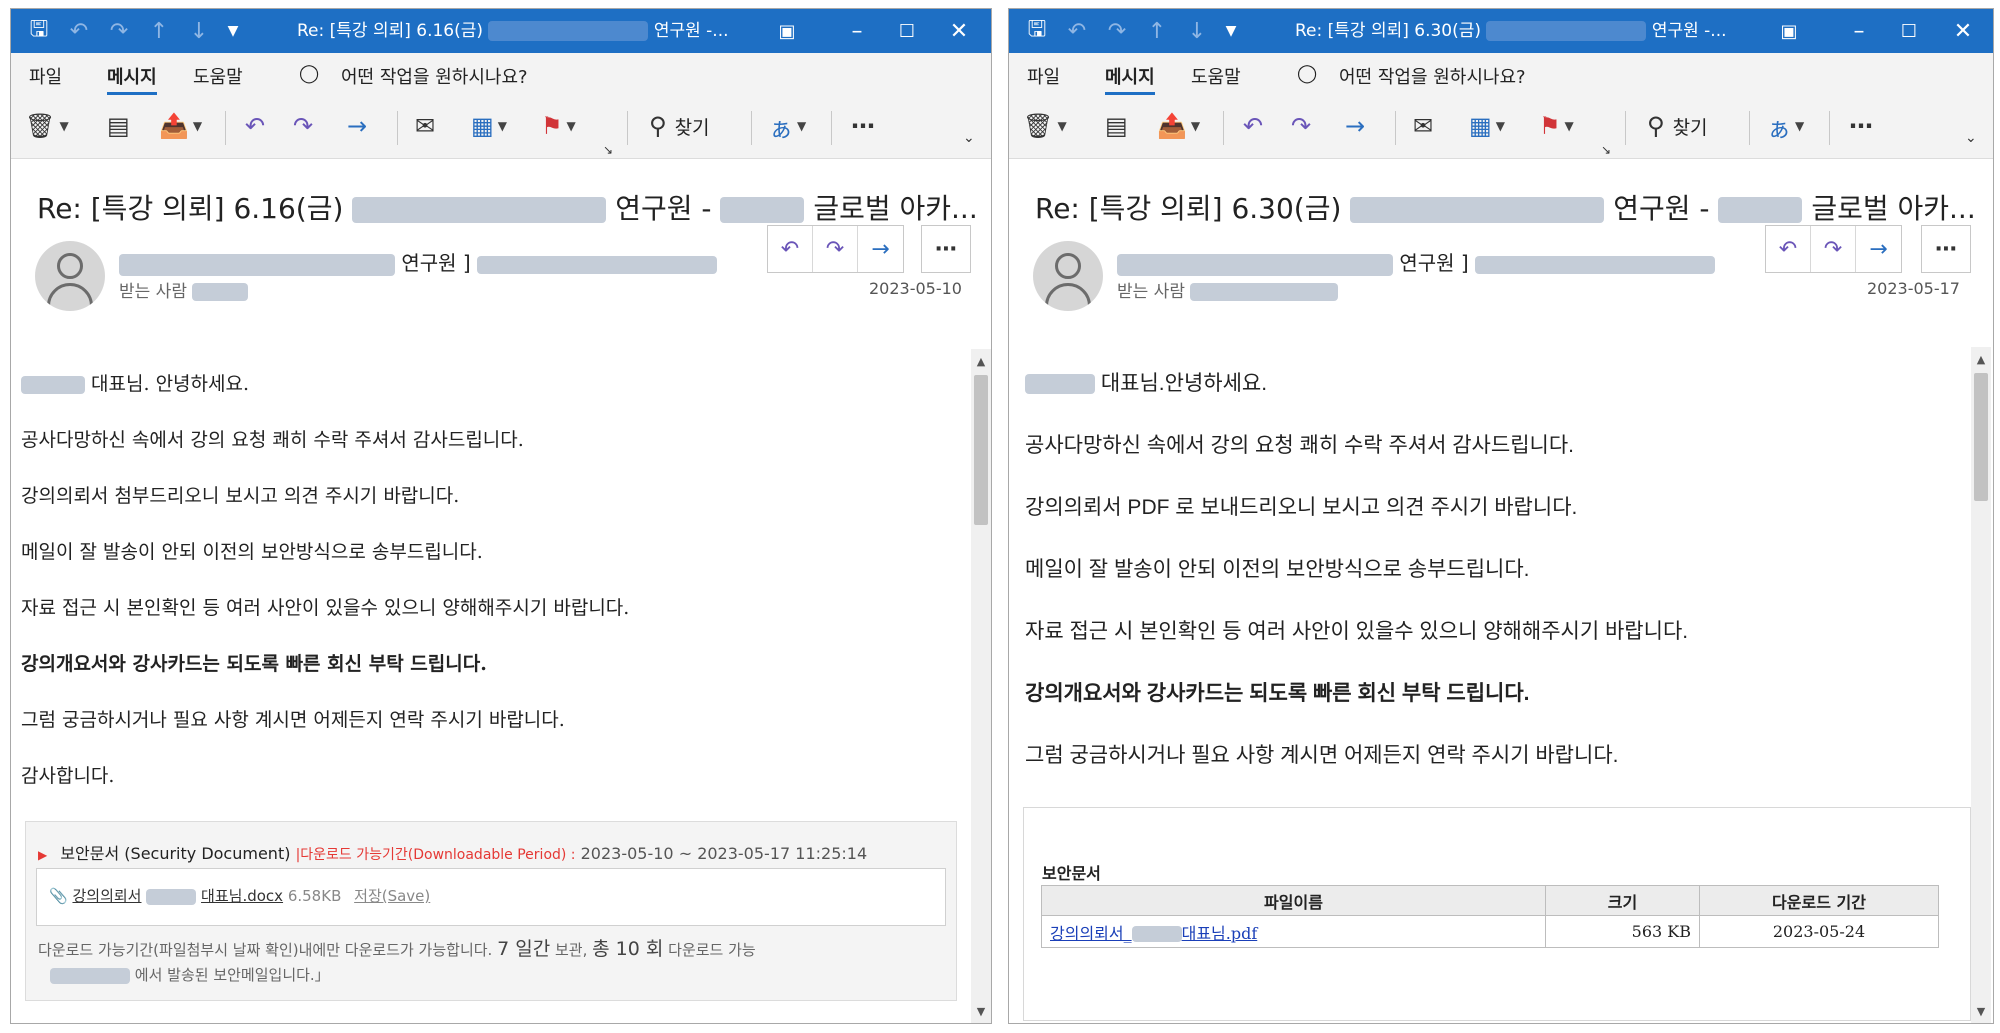 The height and width of the screenshot is (1033, 2000). I want to click on attachment-link: 강의의뢰서_, so click(1091, 933).